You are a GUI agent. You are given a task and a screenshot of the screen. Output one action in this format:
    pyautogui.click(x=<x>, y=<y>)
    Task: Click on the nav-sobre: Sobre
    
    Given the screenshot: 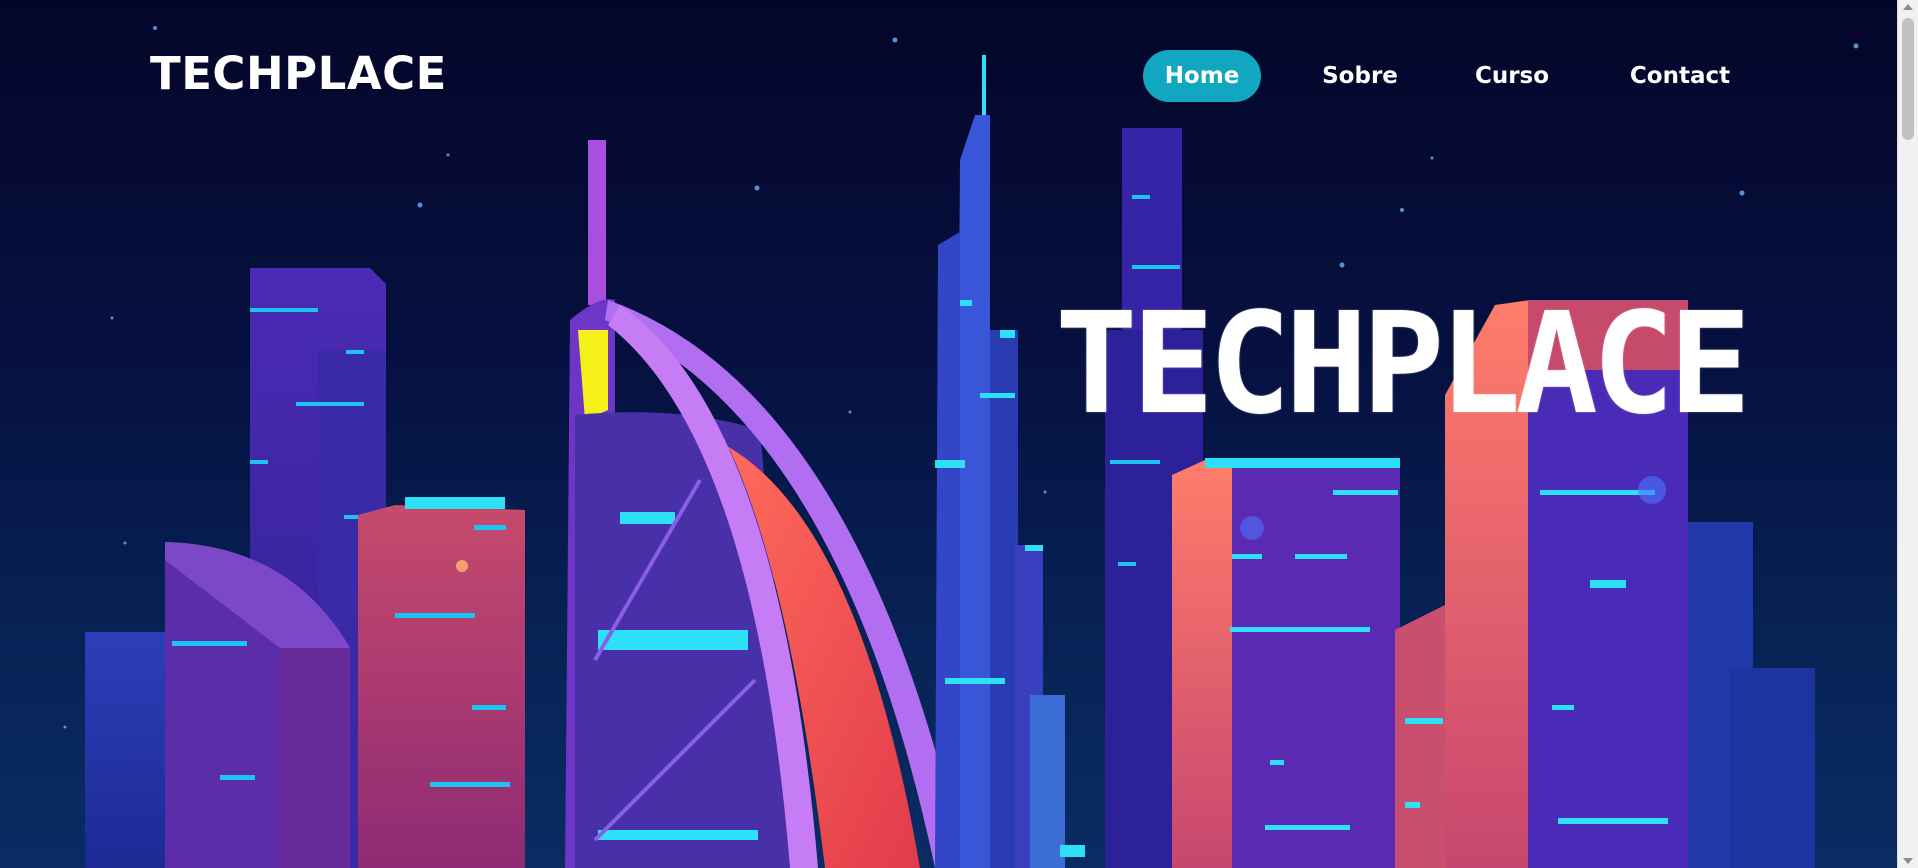 What is the action you would take?
    pyautogui.click(x=1360, y=76)
    